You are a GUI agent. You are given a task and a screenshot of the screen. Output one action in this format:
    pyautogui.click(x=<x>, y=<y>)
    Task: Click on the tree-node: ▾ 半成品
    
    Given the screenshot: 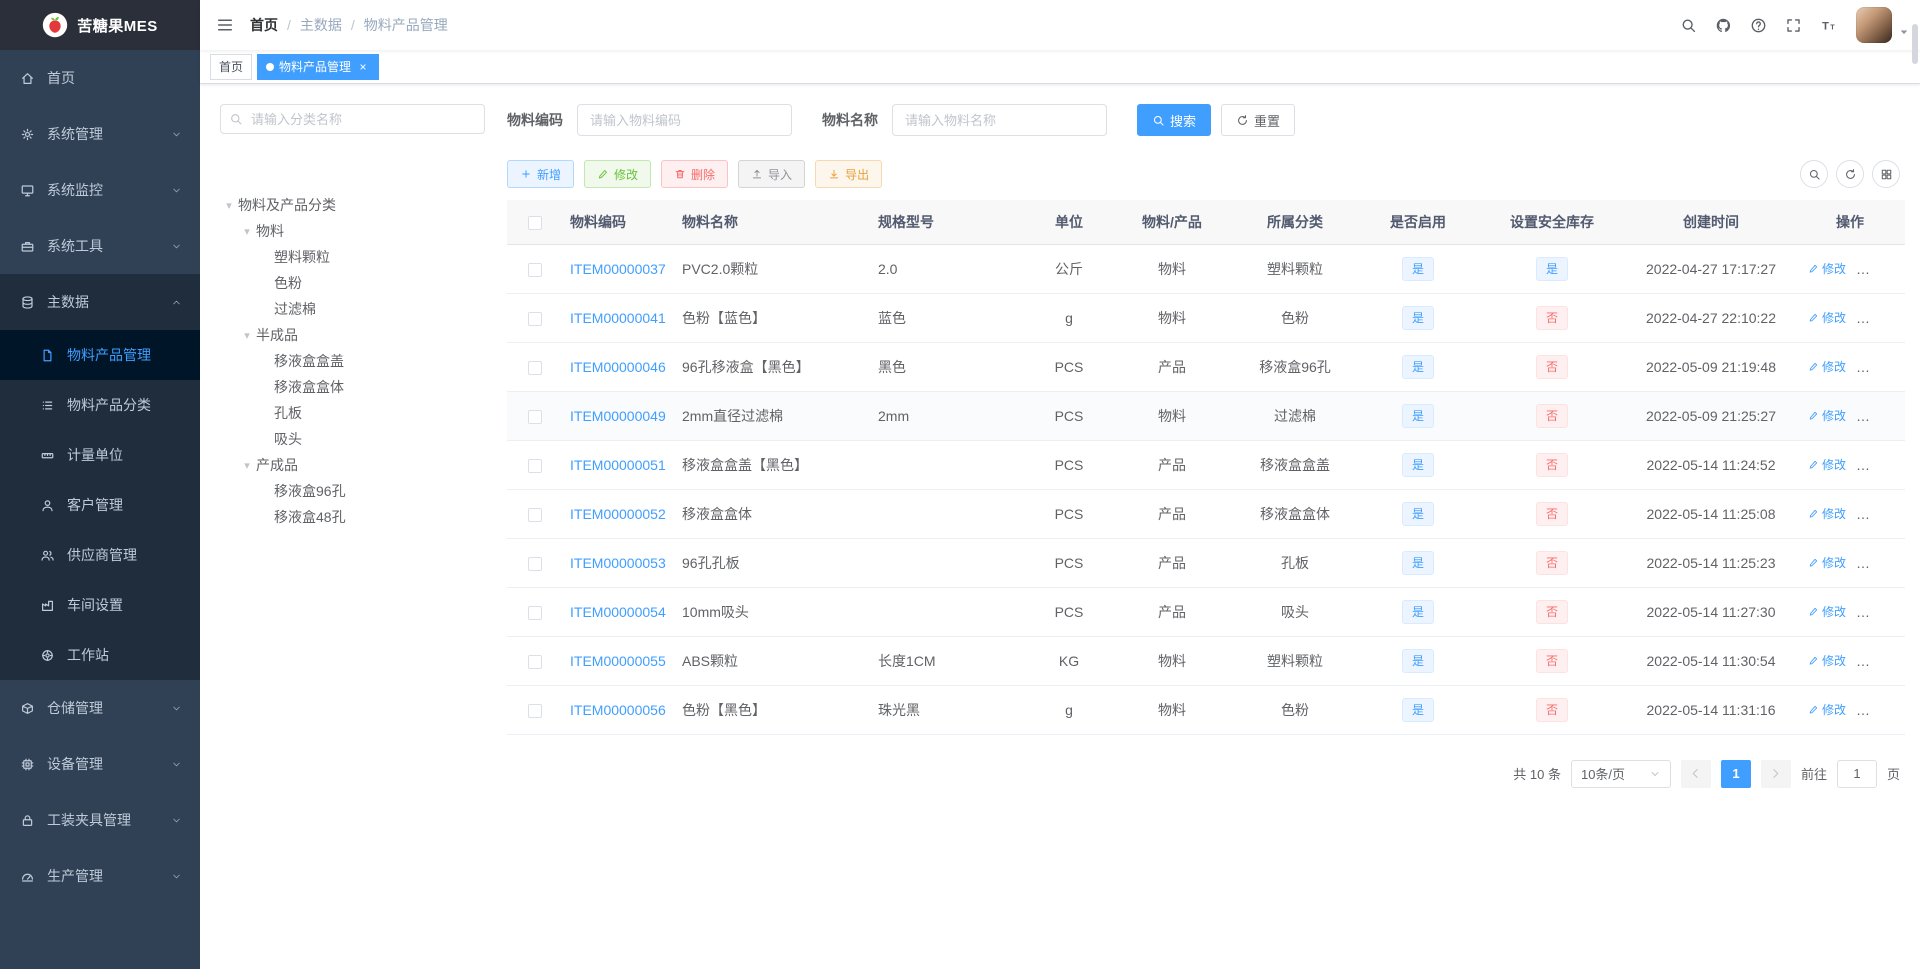 What is the action you would take?
    pyautogui.click(x=352, y=335)
    